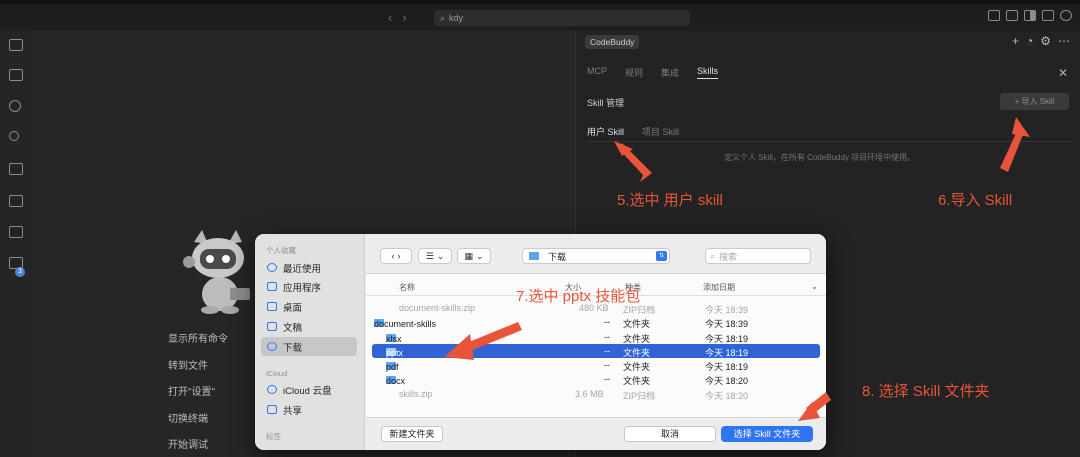  What do you see at coordinates (459, 347) in the screenshot?
I see `arrow-7-head-icon` at bounding box center [459, 347].